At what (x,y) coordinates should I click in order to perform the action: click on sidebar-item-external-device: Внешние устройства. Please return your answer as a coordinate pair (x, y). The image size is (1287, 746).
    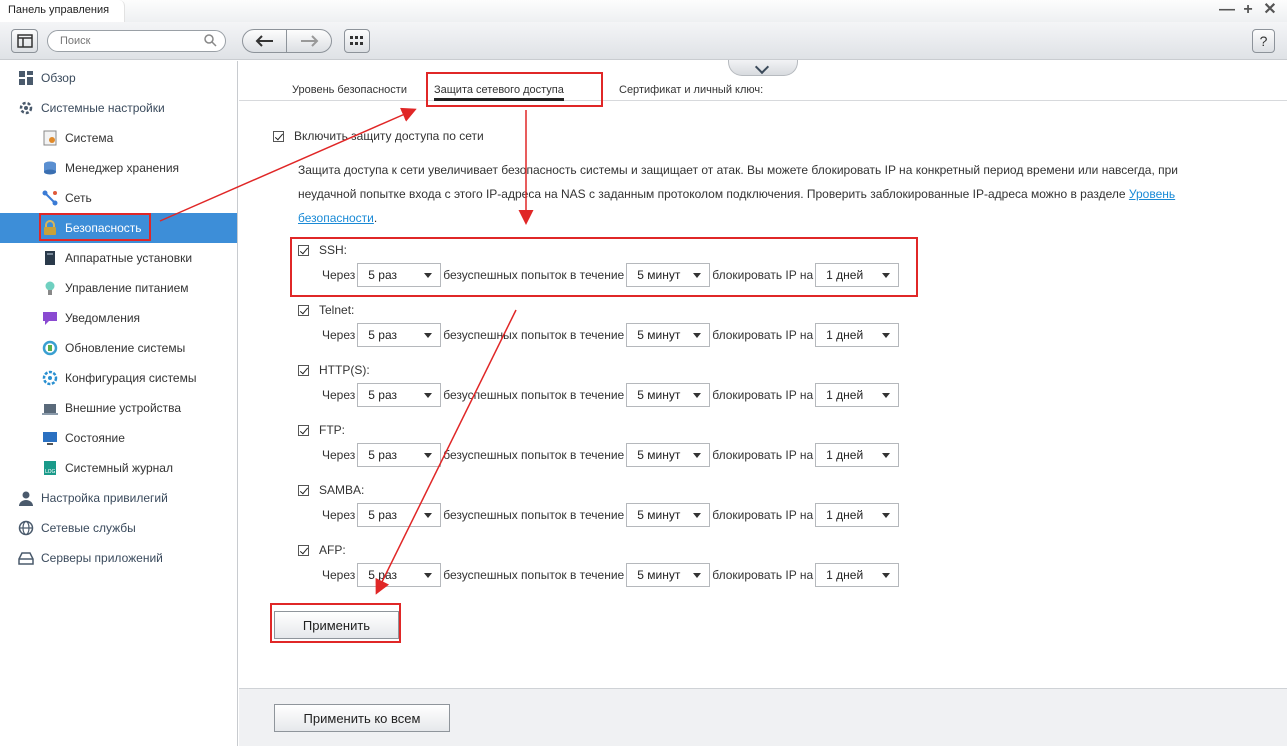
    Looking at the image, I should click on (118, 408).